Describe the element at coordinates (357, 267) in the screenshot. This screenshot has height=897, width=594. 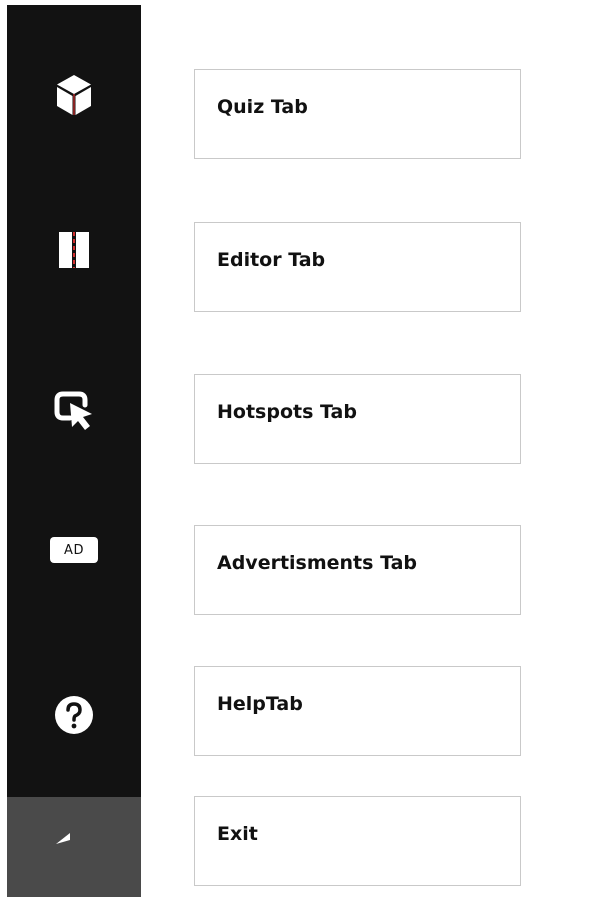
I see `tab-editor: Editor Tab` at that location.